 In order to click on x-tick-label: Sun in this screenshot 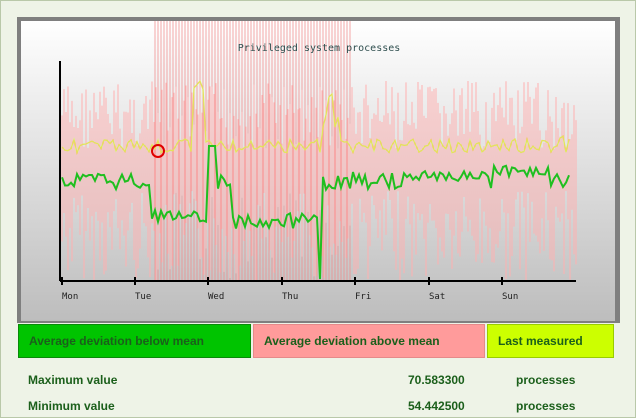, I will do `click(510, 297)`.